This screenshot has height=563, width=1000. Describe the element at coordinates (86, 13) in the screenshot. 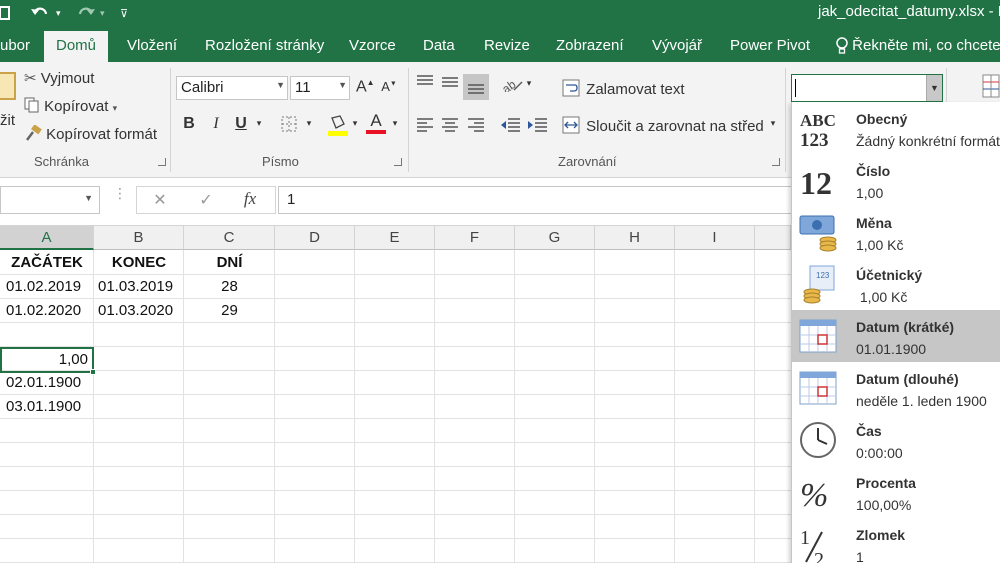

I see `redo-icon` at that location.